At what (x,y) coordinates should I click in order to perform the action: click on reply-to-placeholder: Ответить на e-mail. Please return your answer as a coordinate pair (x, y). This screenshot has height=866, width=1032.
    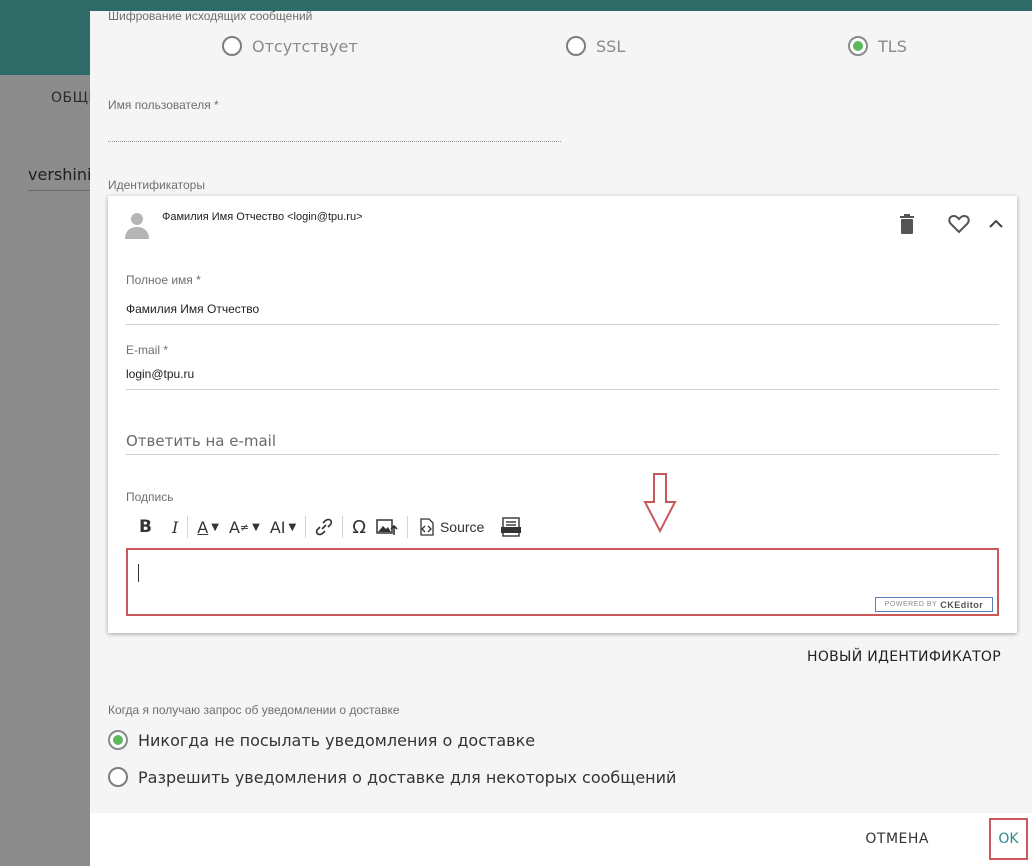
    Looking at the image, I should click on (562, 441).